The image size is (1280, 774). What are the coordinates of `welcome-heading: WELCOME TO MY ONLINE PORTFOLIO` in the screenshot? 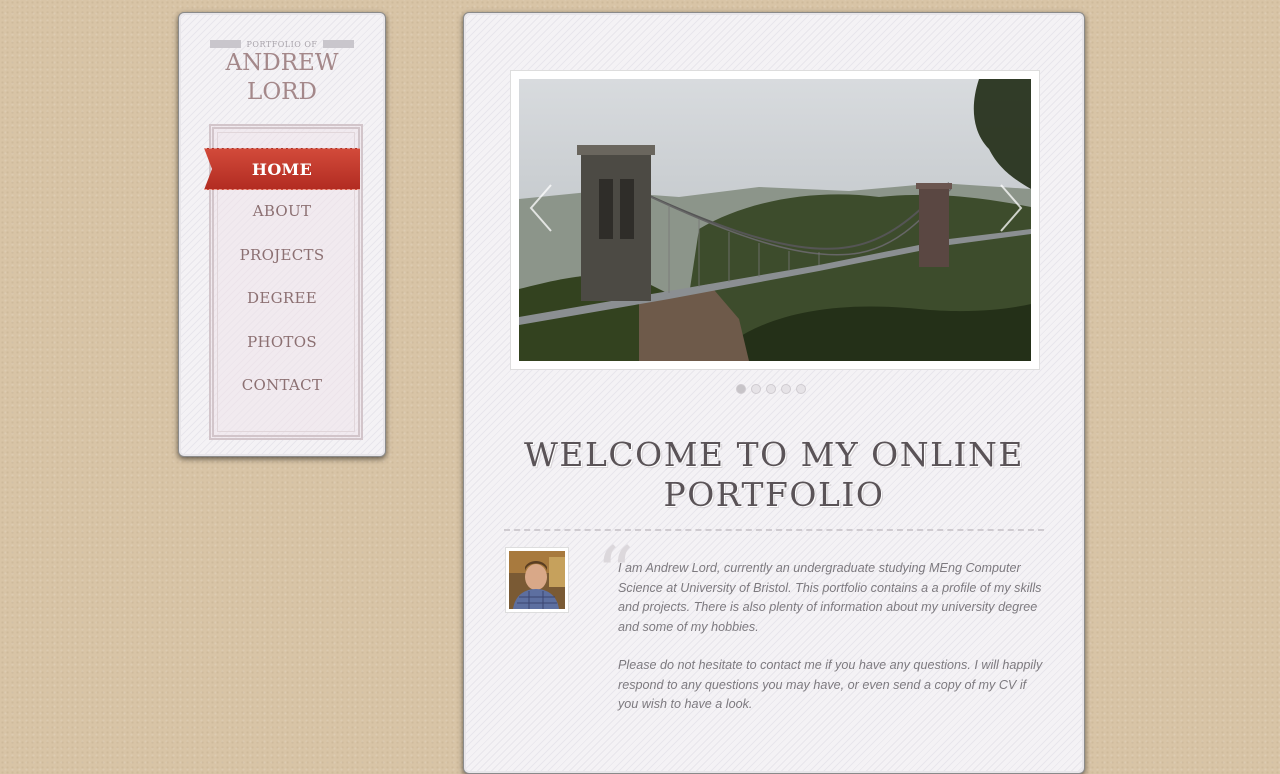 It's located at (774, 475).